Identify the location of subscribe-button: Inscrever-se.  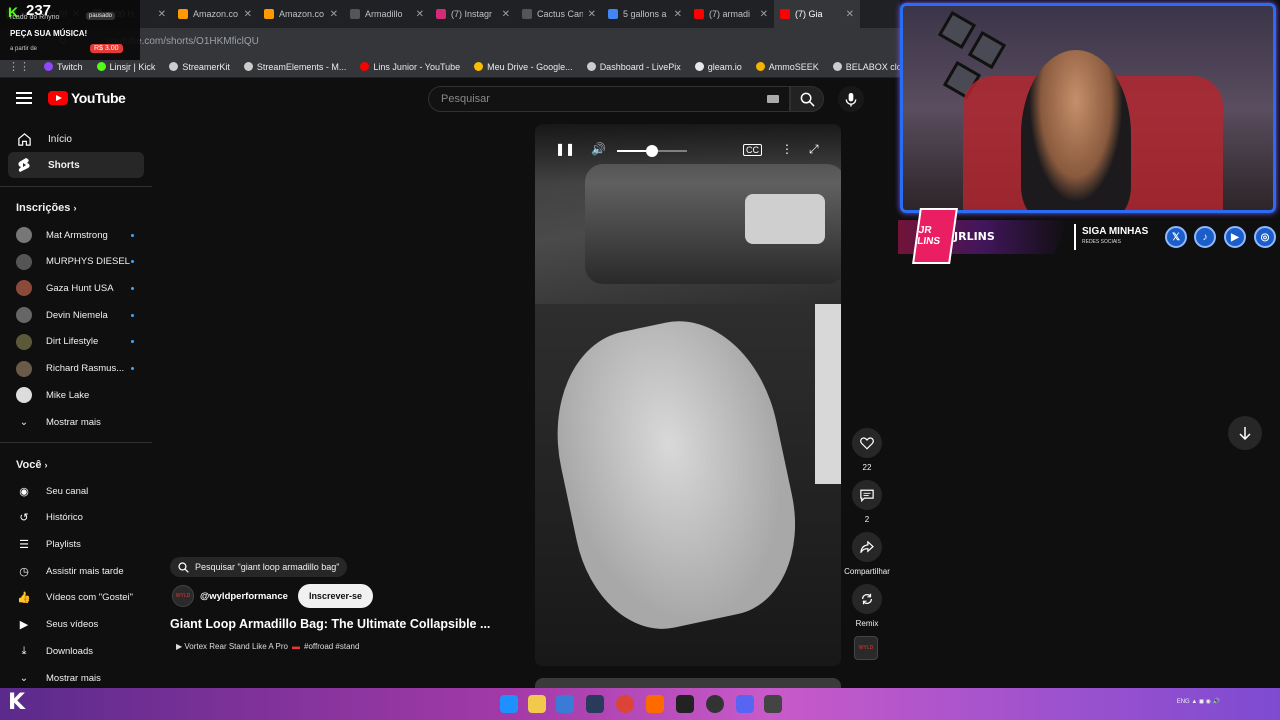
(335, 596).